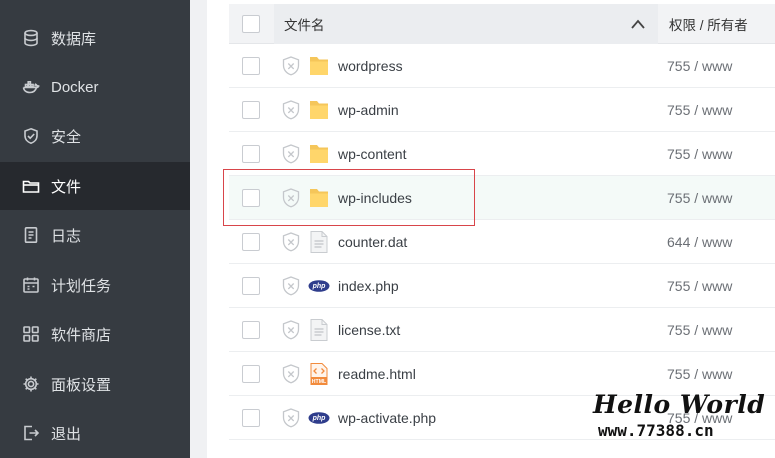  What do you see at coordinates (368, 110) in the screenshot?
I see `file-name: wp-admin` at bounding box center [368, 110].